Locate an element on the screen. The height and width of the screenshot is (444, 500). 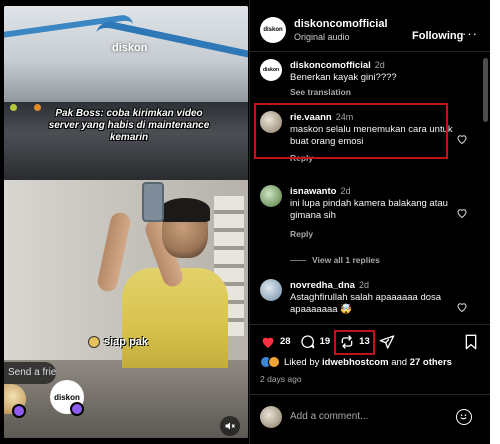
smiley-icon is located at coordinates (463, 417).